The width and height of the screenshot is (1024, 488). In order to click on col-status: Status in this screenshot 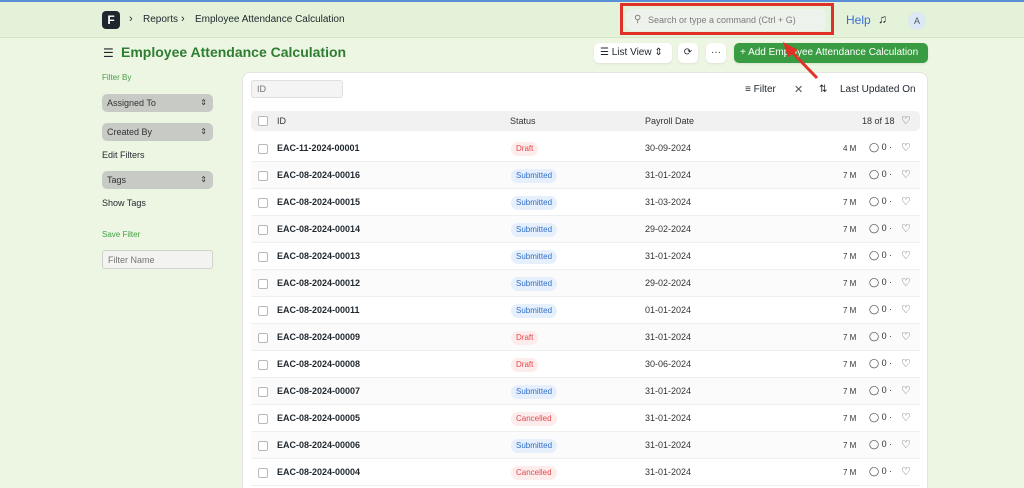, I will do `click(523, 121)`.